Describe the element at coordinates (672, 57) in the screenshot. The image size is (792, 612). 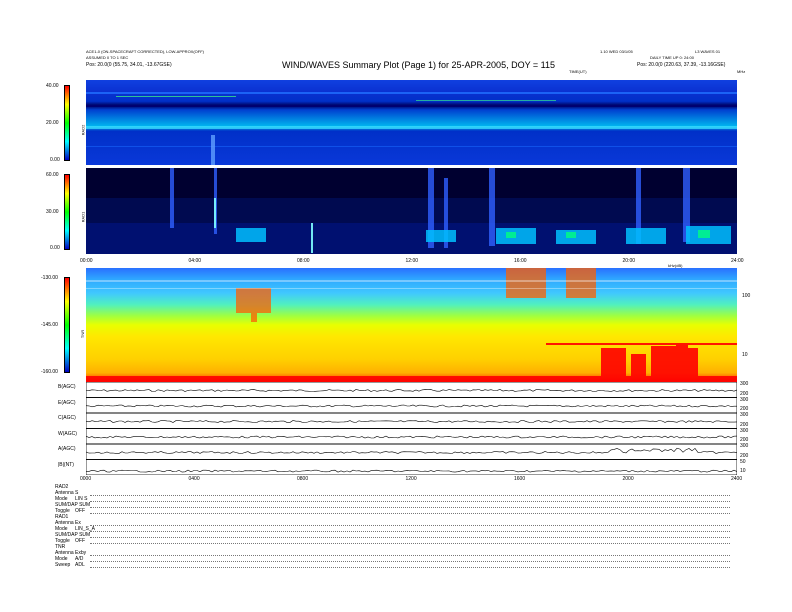
I see `header-line2-right: DAILY TIME UP 0: 24:00` at that location.